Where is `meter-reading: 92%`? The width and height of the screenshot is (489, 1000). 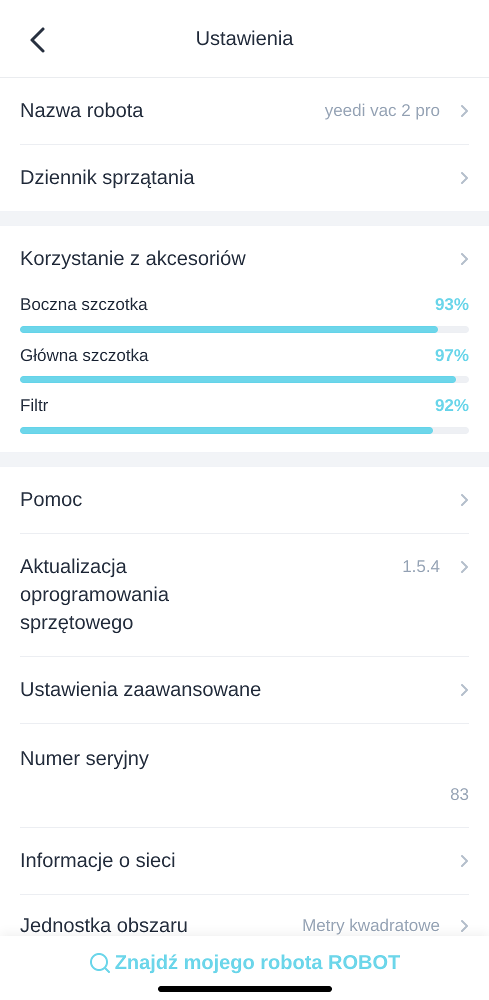 meter-reading: 92% is located at coordinates (451, 406).